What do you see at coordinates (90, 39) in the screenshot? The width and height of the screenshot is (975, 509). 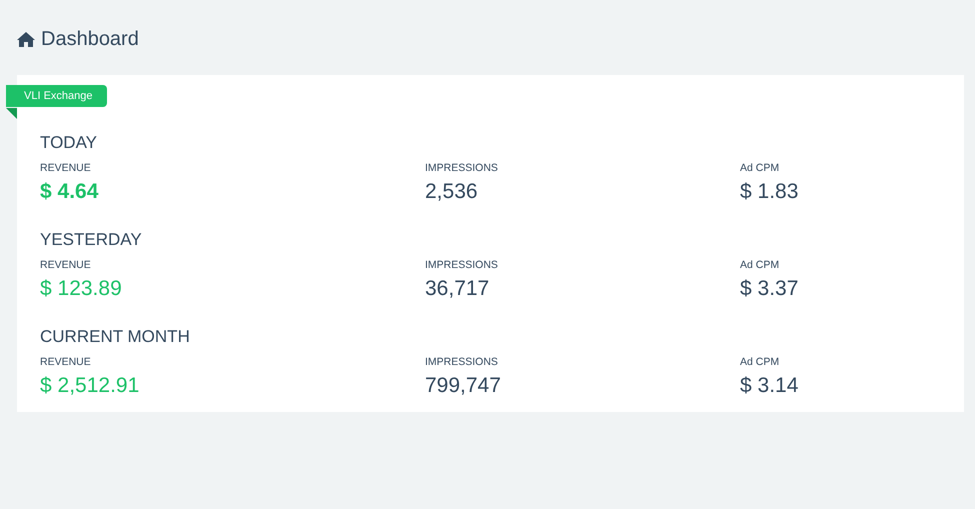 I see `page-title-text: Dashboard` at bounding box center [90, 39].